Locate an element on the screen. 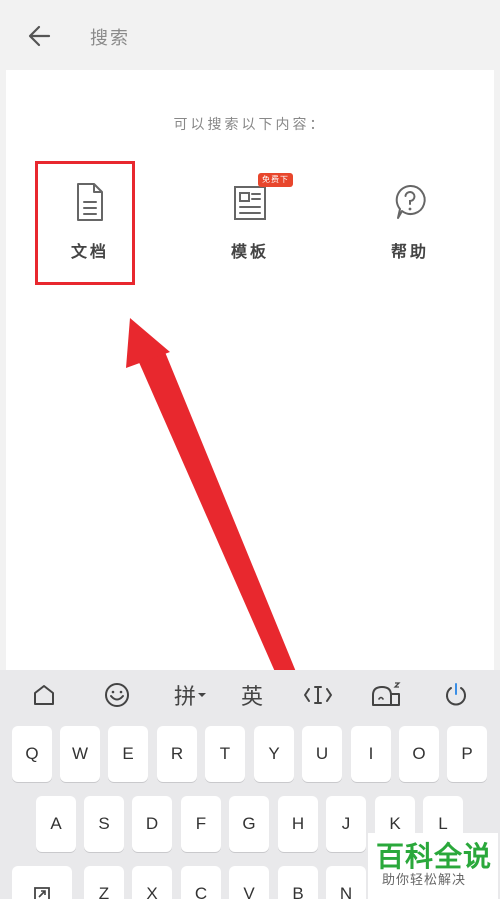 Image resolution: width=500 pixels, height=899 pixels. watermark: 百科全说 助你轻松解决 is located at coordinates (433, 866).